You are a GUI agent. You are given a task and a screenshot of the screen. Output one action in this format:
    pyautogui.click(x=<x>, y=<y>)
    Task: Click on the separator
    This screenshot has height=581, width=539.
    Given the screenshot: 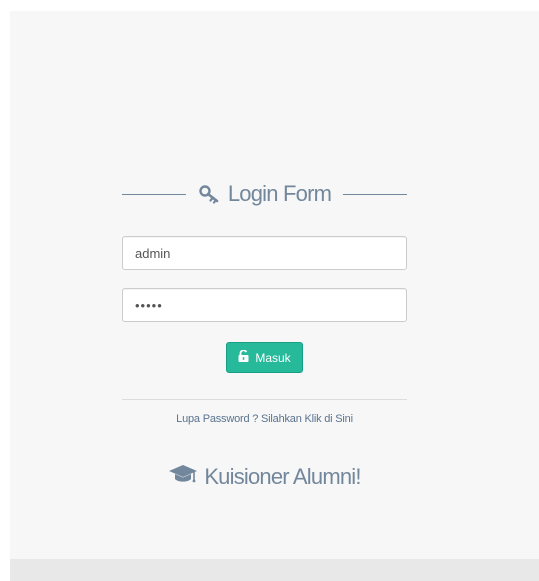 What is the action you would take?
    pyautogui.click(x=264, y=399)
    